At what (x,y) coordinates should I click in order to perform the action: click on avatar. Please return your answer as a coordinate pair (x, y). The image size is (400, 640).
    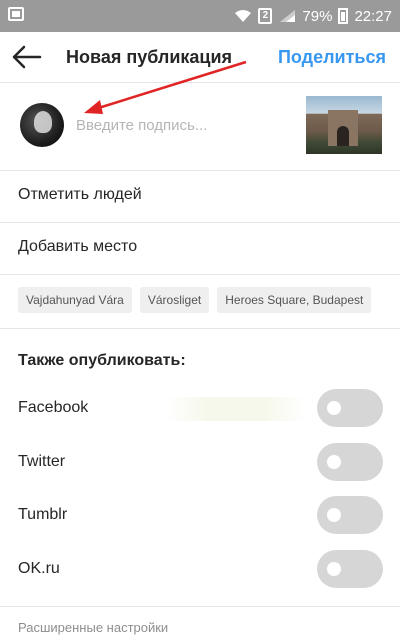
    Looking at the image, I should click on (42, 125).